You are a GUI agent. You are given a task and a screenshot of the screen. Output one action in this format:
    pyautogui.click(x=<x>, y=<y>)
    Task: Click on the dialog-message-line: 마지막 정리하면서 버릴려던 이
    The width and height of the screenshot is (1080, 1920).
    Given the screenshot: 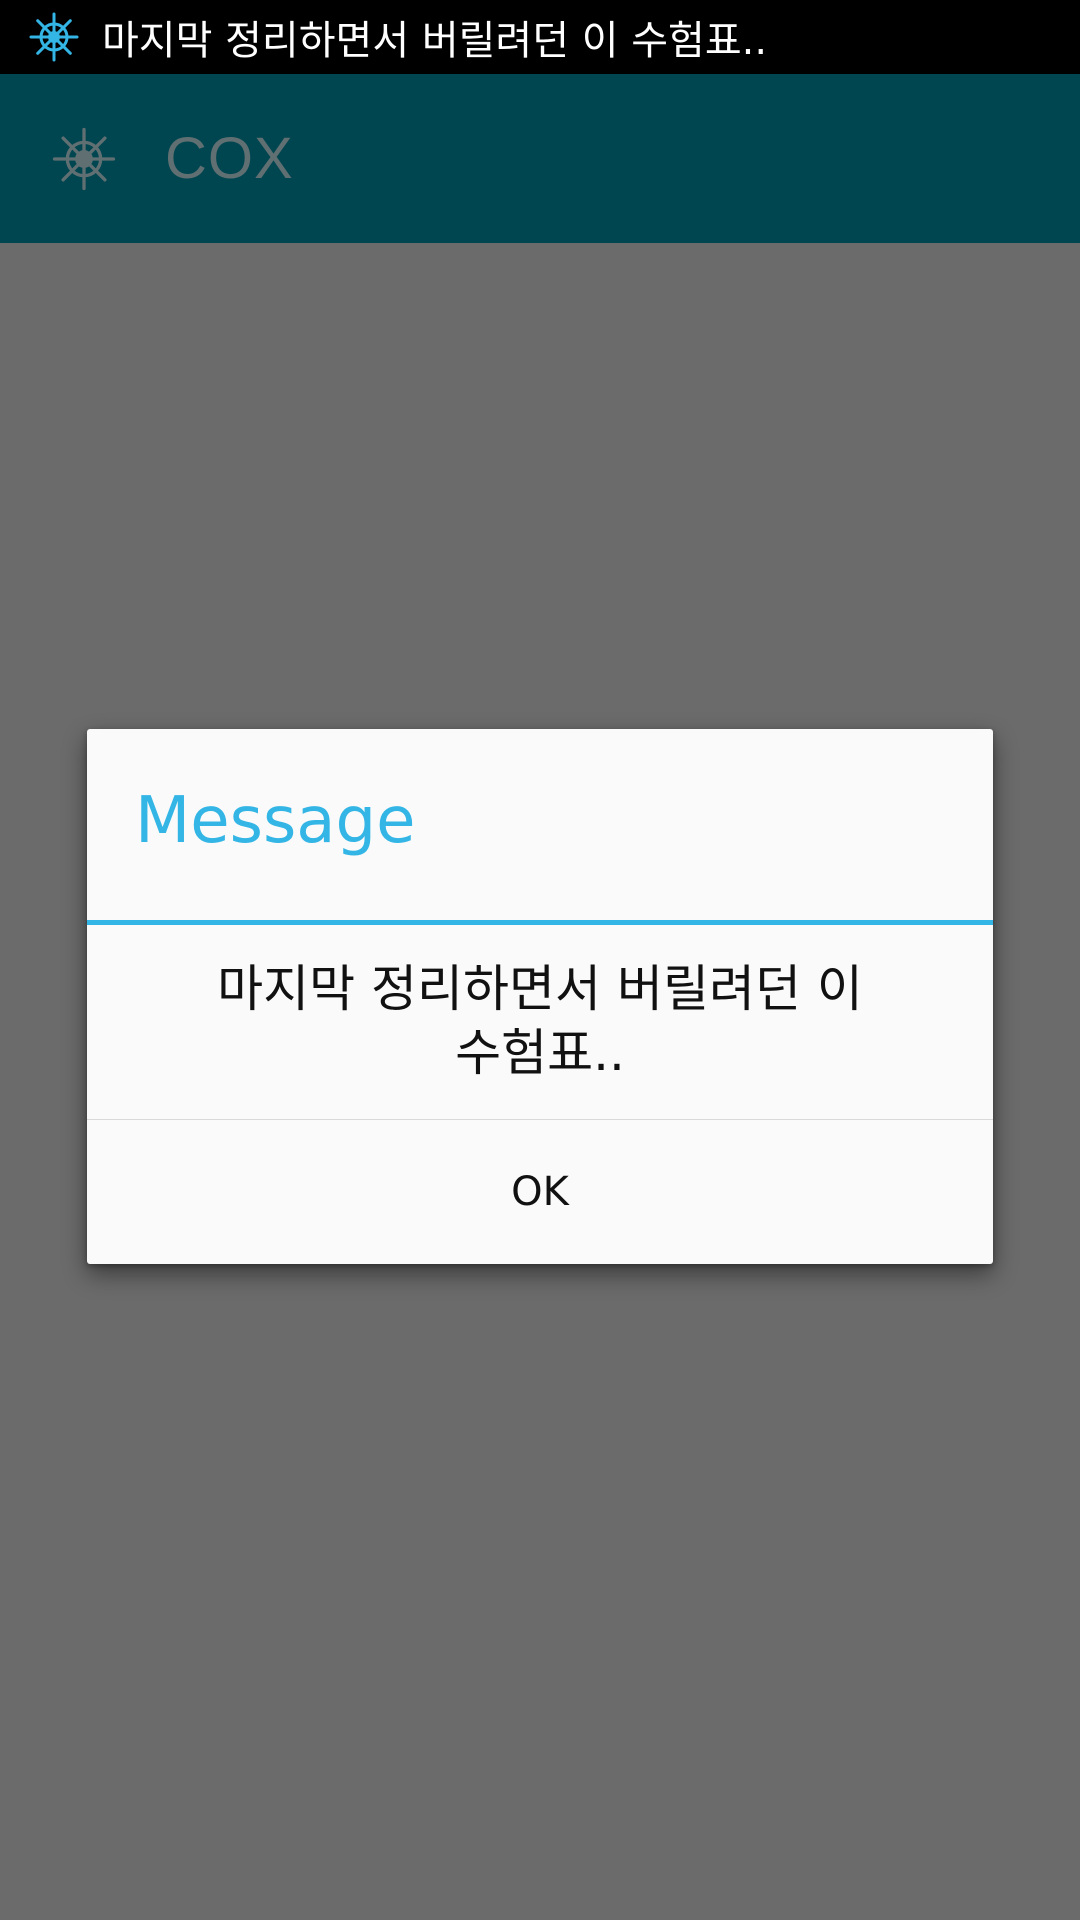 What is the action you would take?
    pyautogui.click(x=540, y=989)
    